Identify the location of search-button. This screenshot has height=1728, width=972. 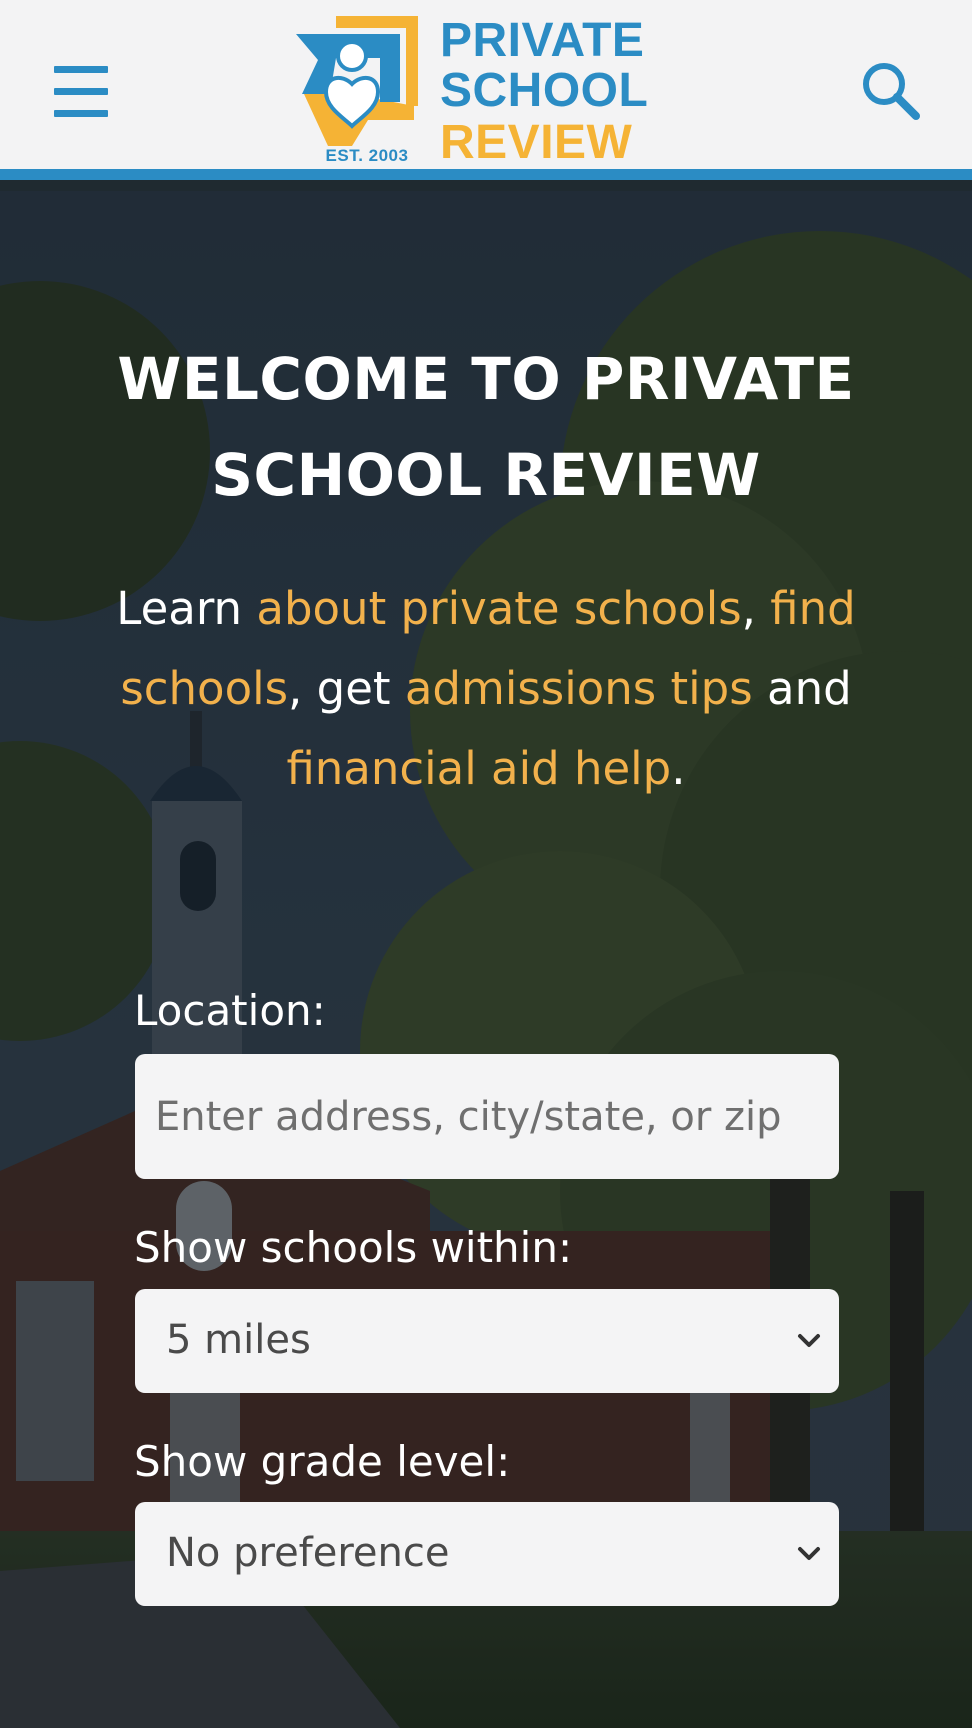
(891, 91).